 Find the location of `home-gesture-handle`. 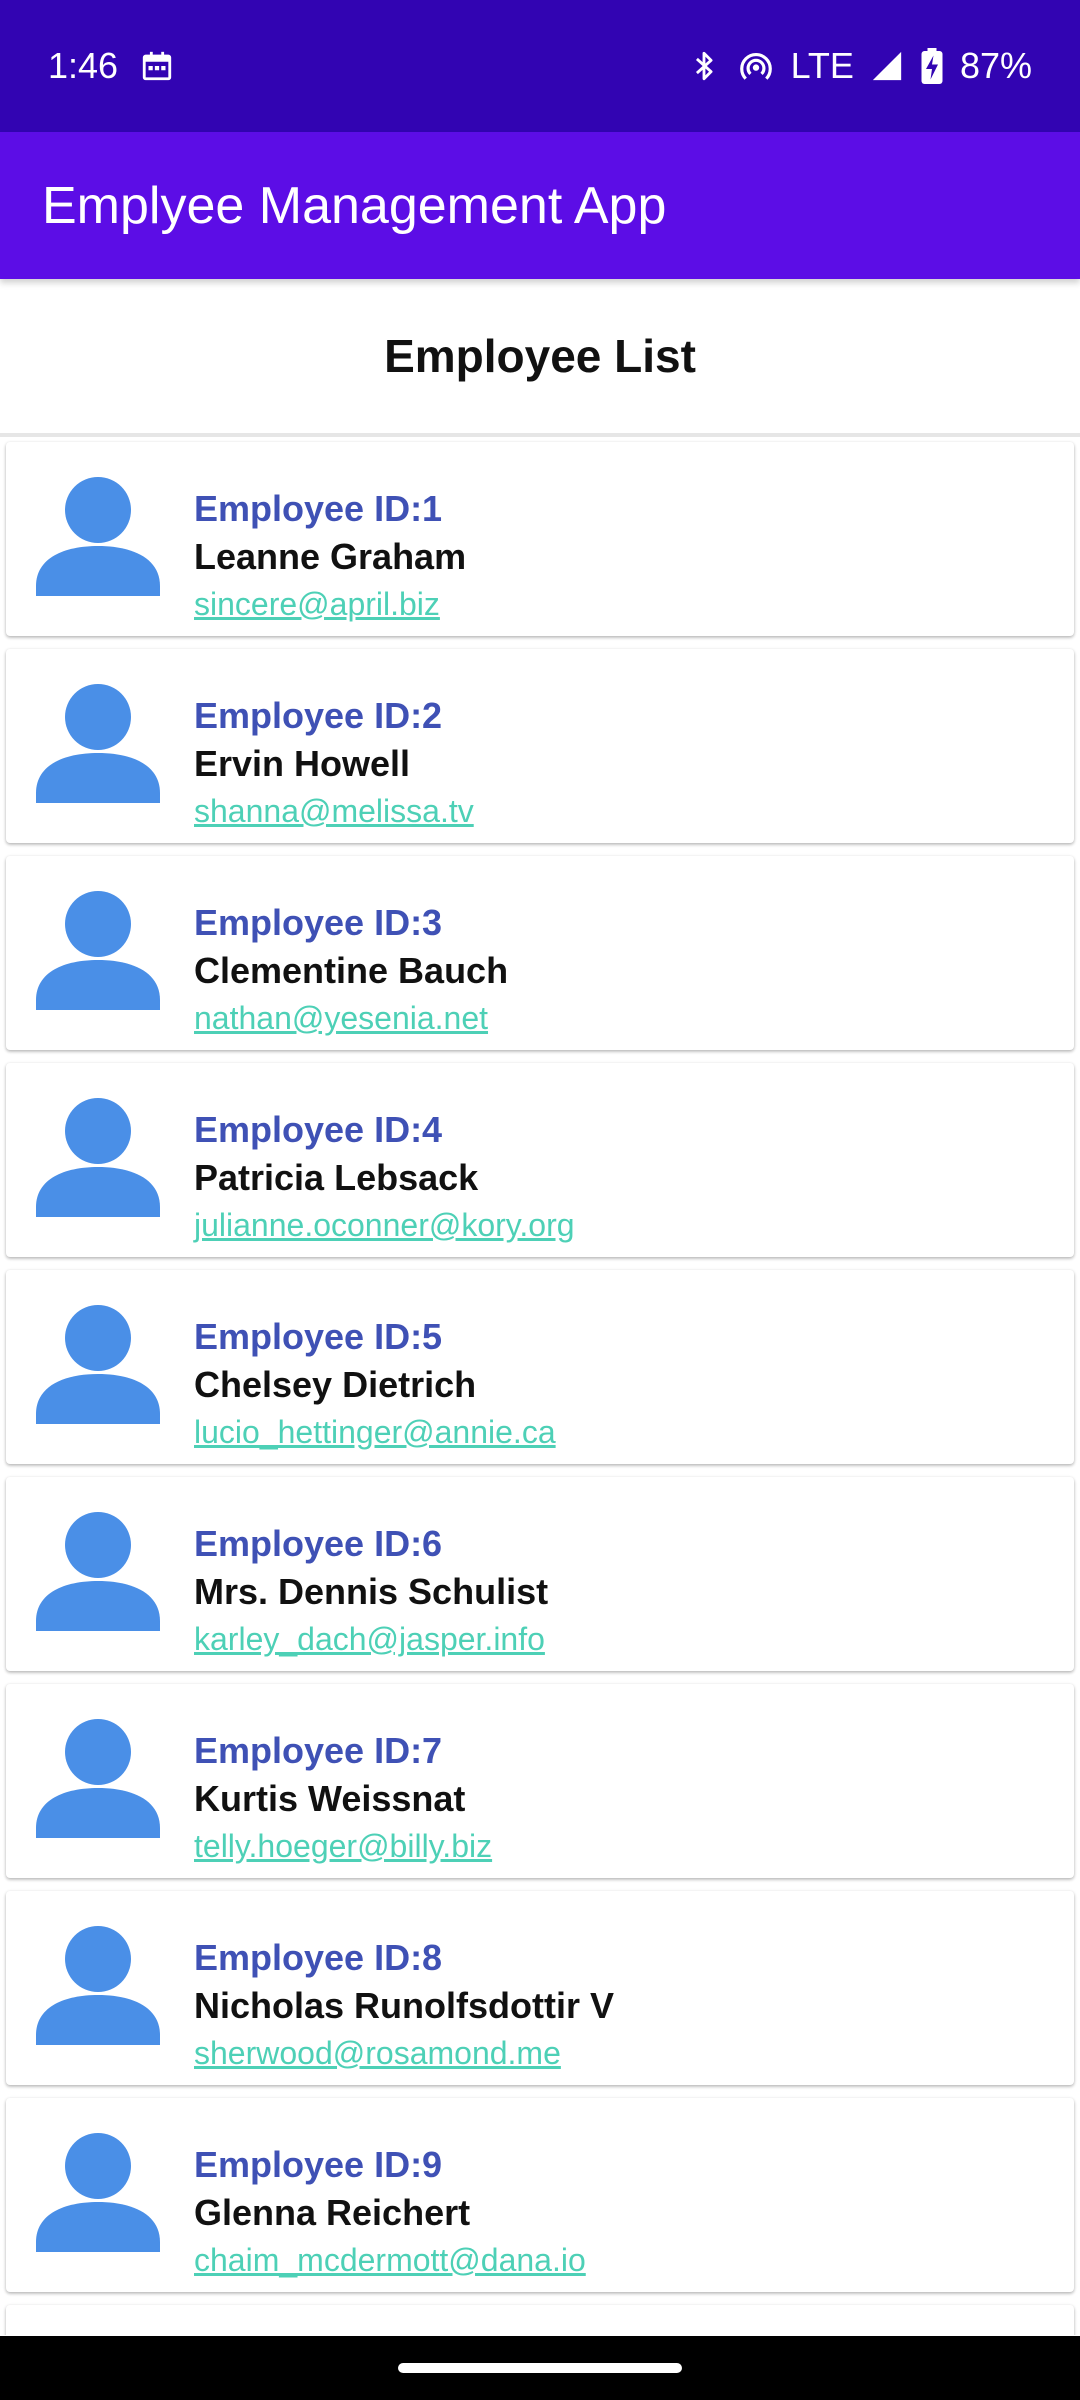

home-gesture-handle is located at coordinates (540, 2368).